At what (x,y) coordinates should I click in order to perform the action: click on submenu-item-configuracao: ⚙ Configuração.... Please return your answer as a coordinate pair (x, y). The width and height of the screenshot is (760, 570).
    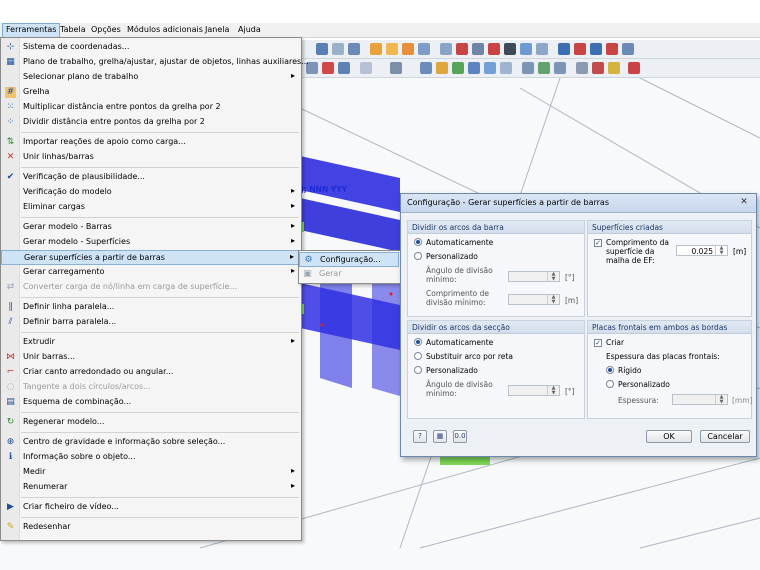
    Looking at the image, I should click on (349, 259).